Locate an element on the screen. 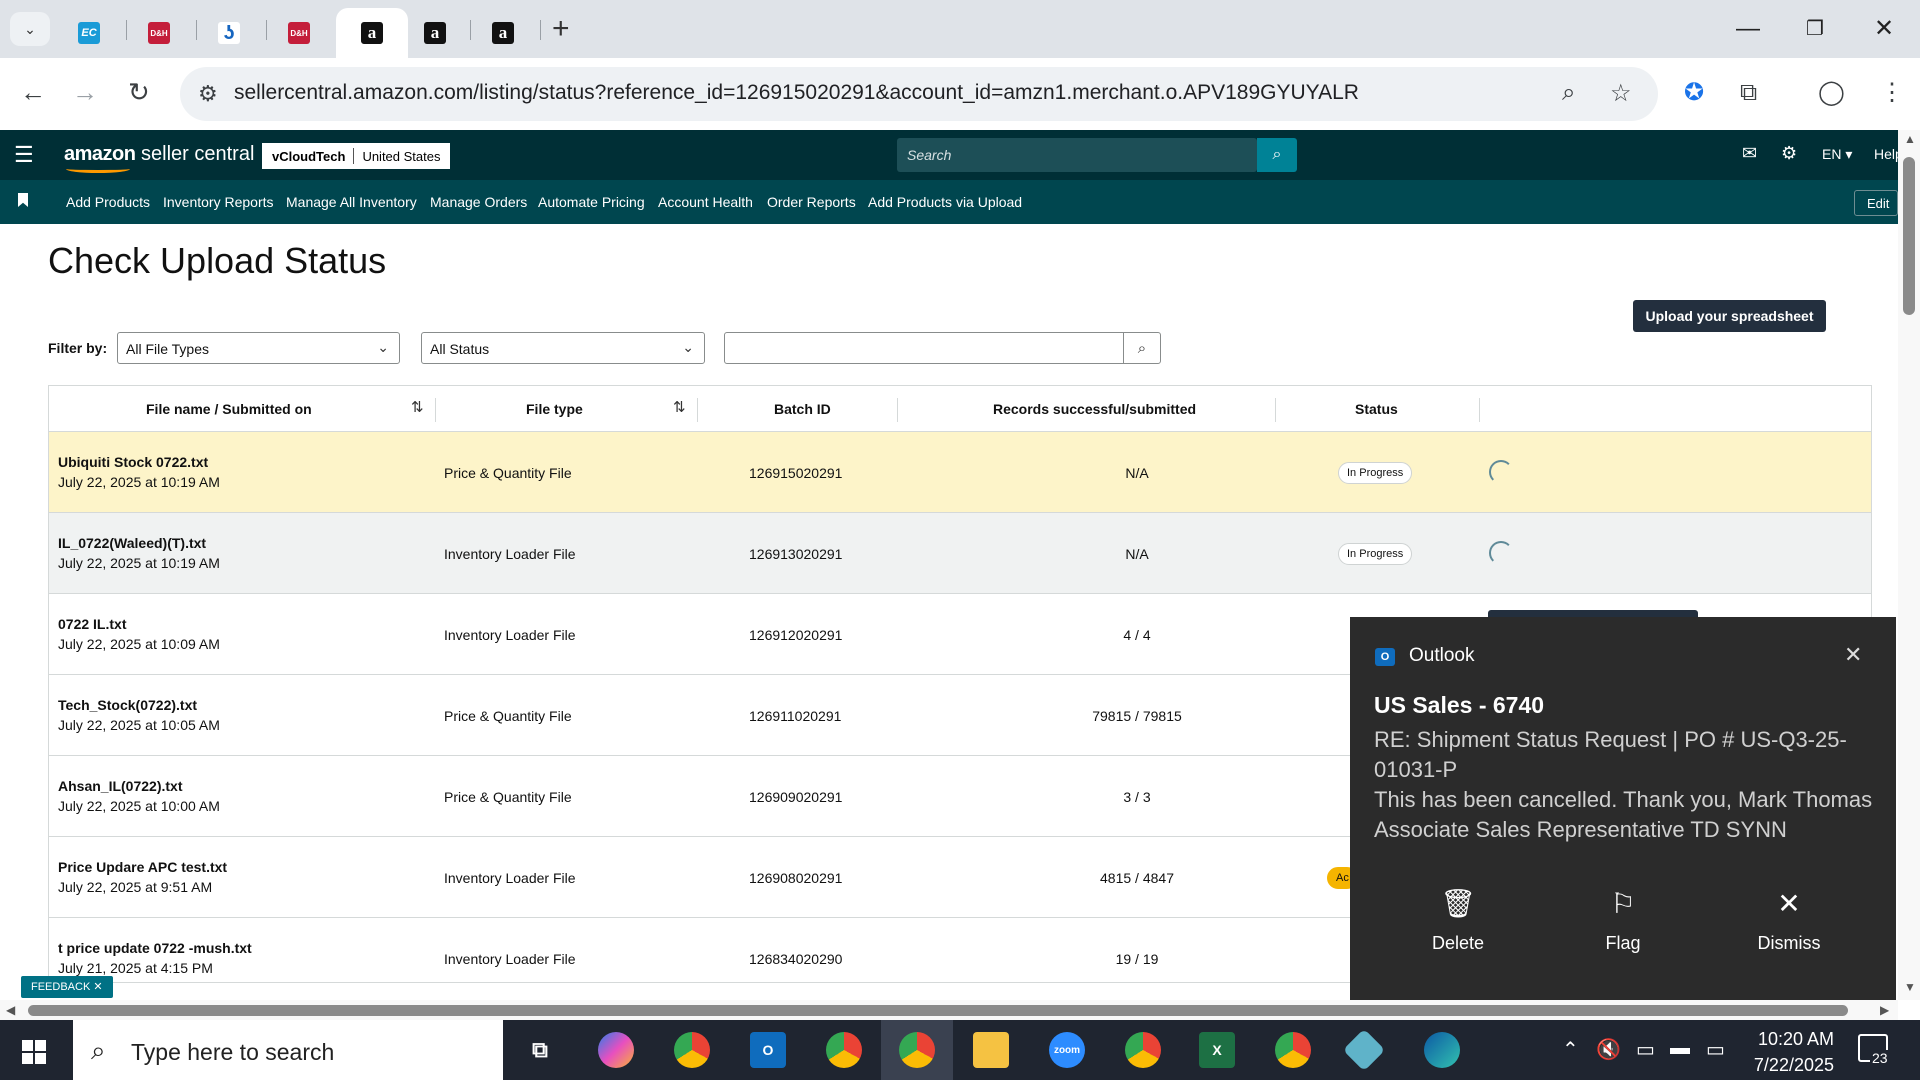 The image size is (1920, 1080). zoom-icon: ⌕ is located at coordinates (1568, 93).